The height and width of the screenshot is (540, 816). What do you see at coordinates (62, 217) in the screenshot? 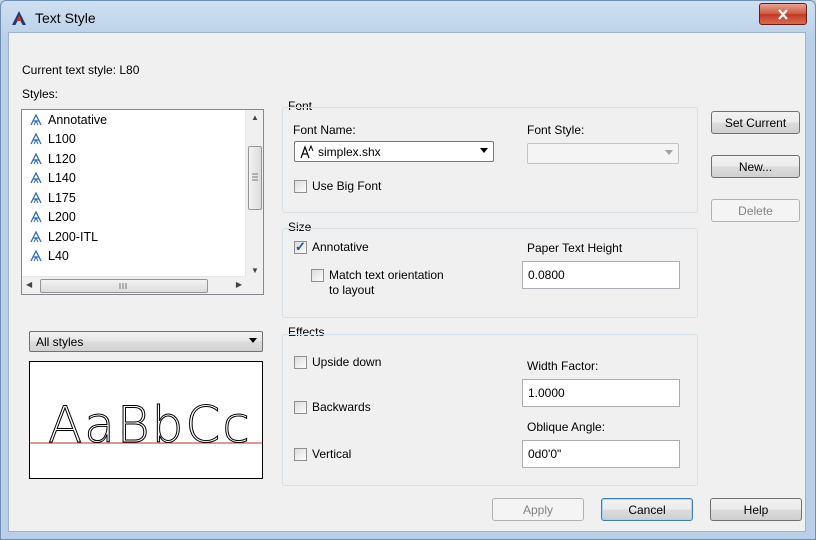
I see `style-name: L200` at bounding box center [62, 217].